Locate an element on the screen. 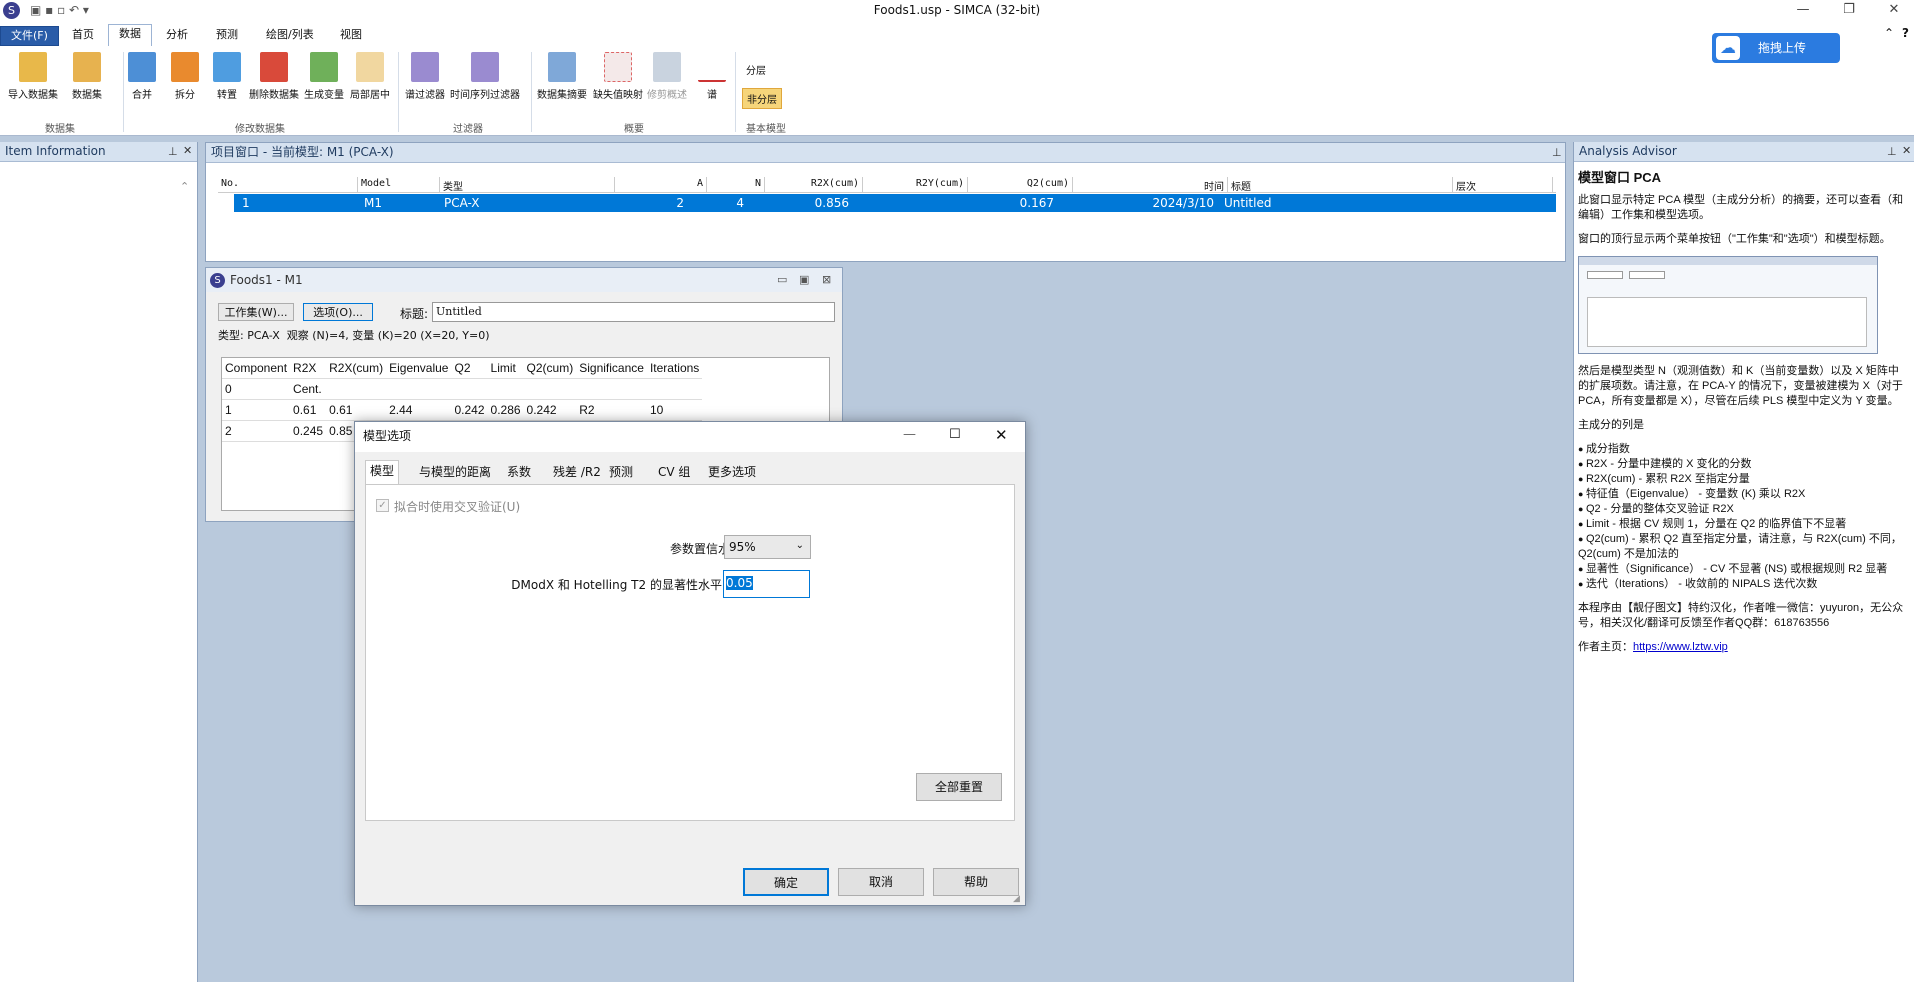 The height and width of the screenshot is (982, 1914). reset-all-button: 全部重置 is located at coordinates (959, 787).